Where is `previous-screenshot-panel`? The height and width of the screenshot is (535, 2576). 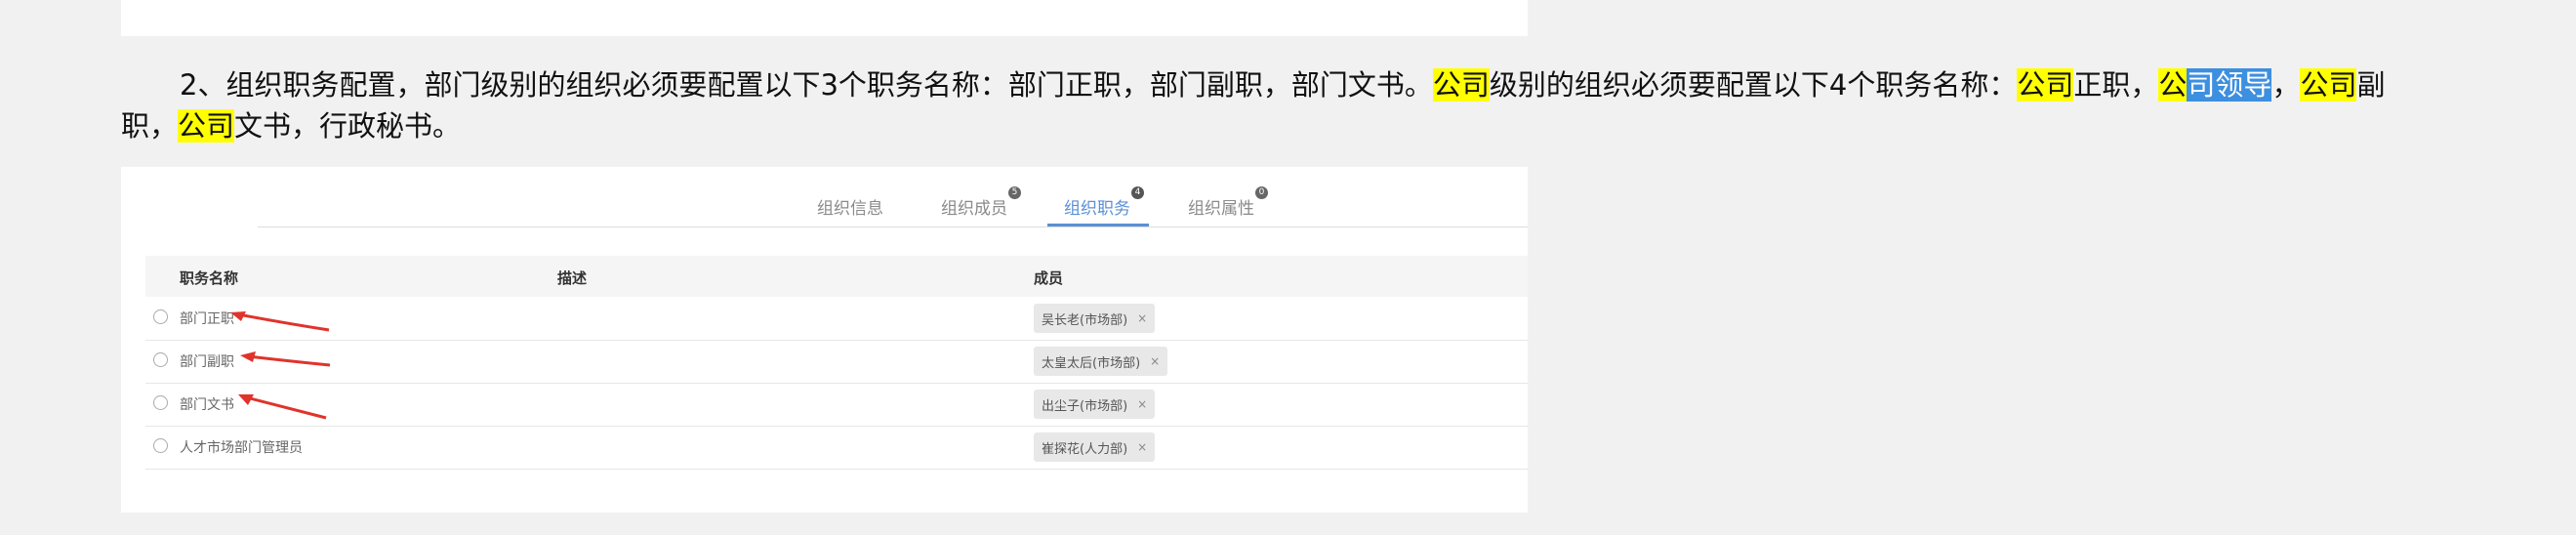 previous-screenshot-panel is located at coordinates (824, 18).